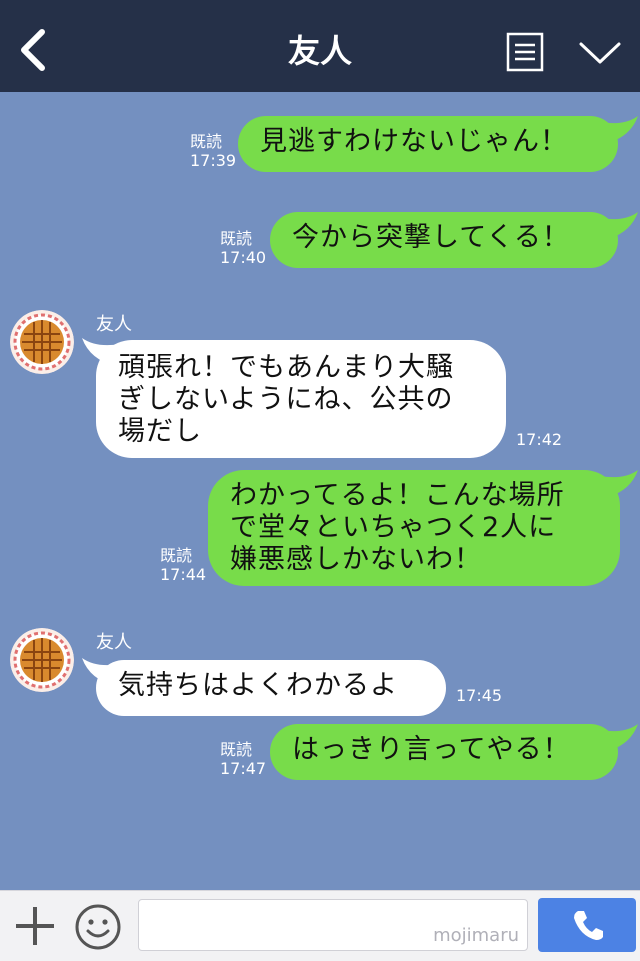  What do you see at coordinates (444, 752) in the screenshot?
I see `message-bubble: はっきり言ってやる！` at bounding box center [444, 752].